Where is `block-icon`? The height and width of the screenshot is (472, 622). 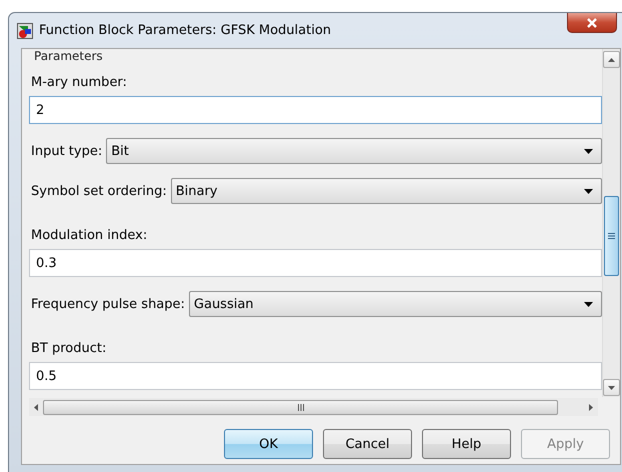 block-icon is located at coordinates (25, 30).